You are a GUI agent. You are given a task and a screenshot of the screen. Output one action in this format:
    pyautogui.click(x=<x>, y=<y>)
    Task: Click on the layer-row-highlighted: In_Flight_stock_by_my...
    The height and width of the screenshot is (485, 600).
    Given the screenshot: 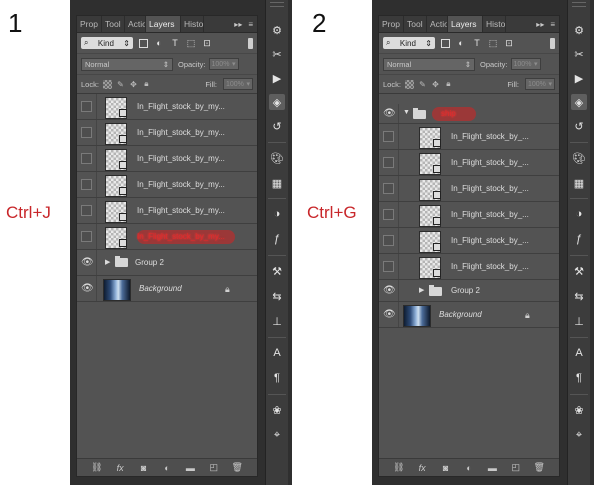 What is the action you would take?
    pyautogui.click(x=167, y=237)
    